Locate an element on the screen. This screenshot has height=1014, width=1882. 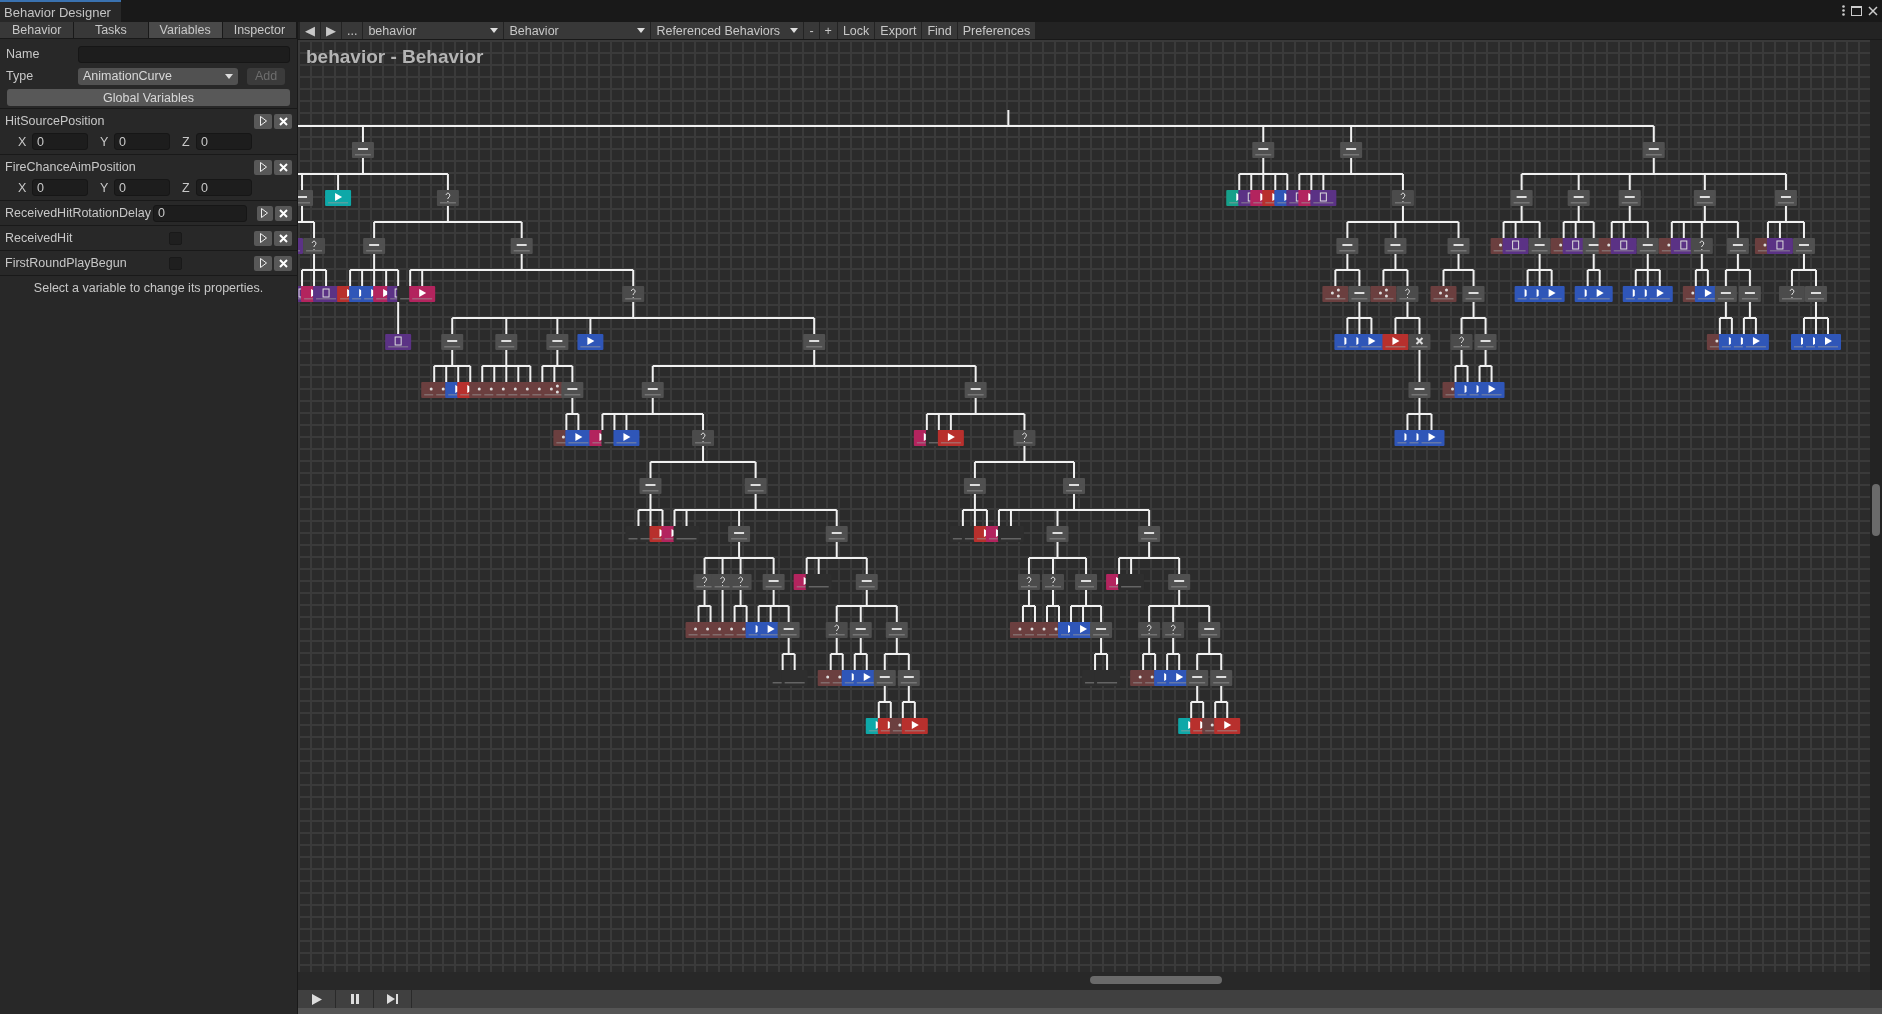
hint-text: Select a variable to change its properties. is located at coordinates (148, 287).